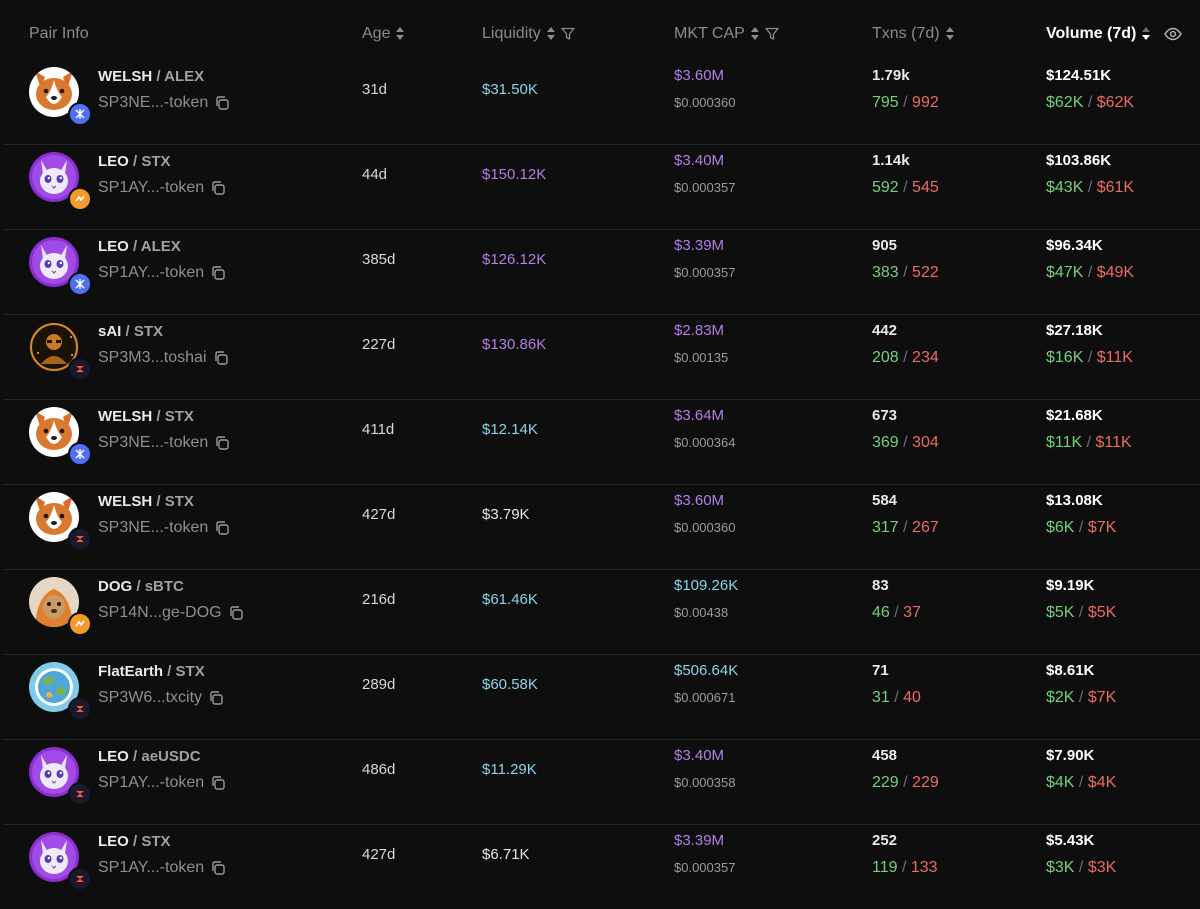 This screenshot has width=1200, height=909. I want to click on sort-desc-icon, so click(1146, 34).